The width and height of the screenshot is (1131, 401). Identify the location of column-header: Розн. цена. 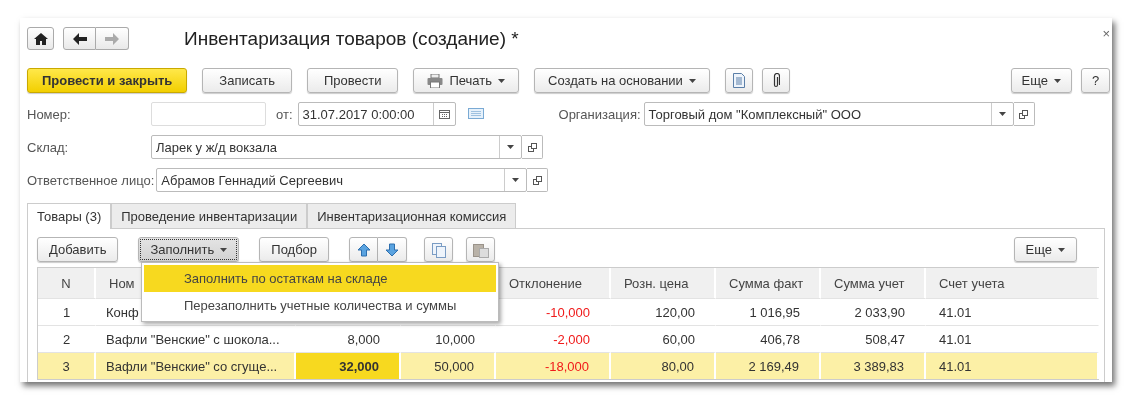
(663, 283).